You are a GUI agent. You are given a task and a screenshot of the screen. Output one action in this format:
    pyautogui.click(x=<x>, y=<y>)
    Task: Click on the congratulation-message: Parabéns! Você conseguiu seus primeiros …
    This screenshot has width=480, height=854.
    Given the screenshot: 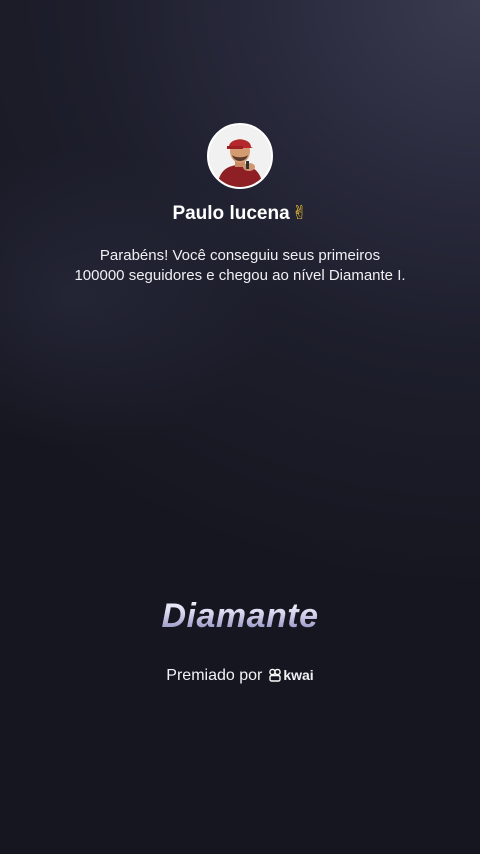 What is the action you would take?
    pyautogui.click(x=240, y=266)
    